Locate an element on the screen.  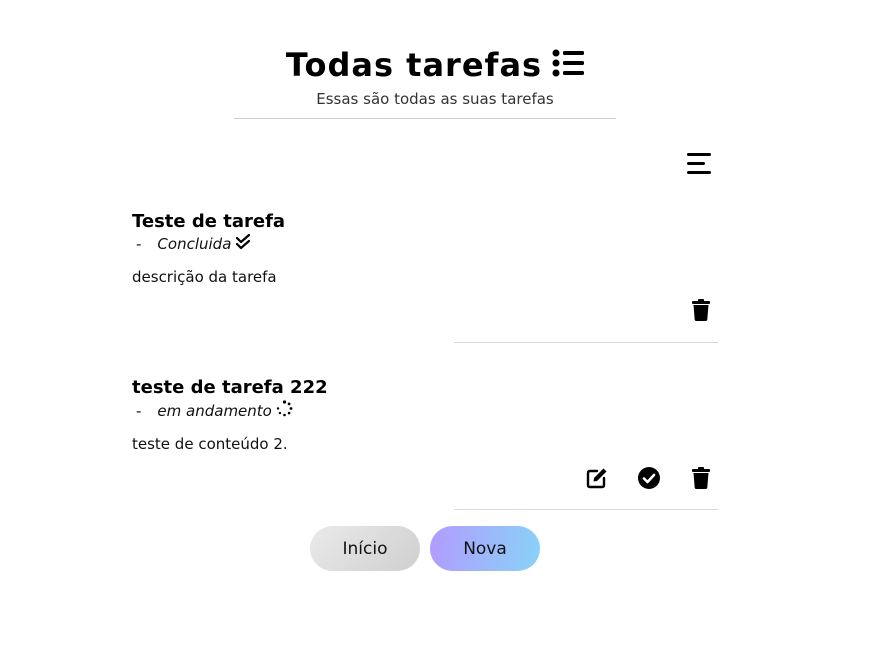
new-task-button: Nova is located at coordinates (485, 548).